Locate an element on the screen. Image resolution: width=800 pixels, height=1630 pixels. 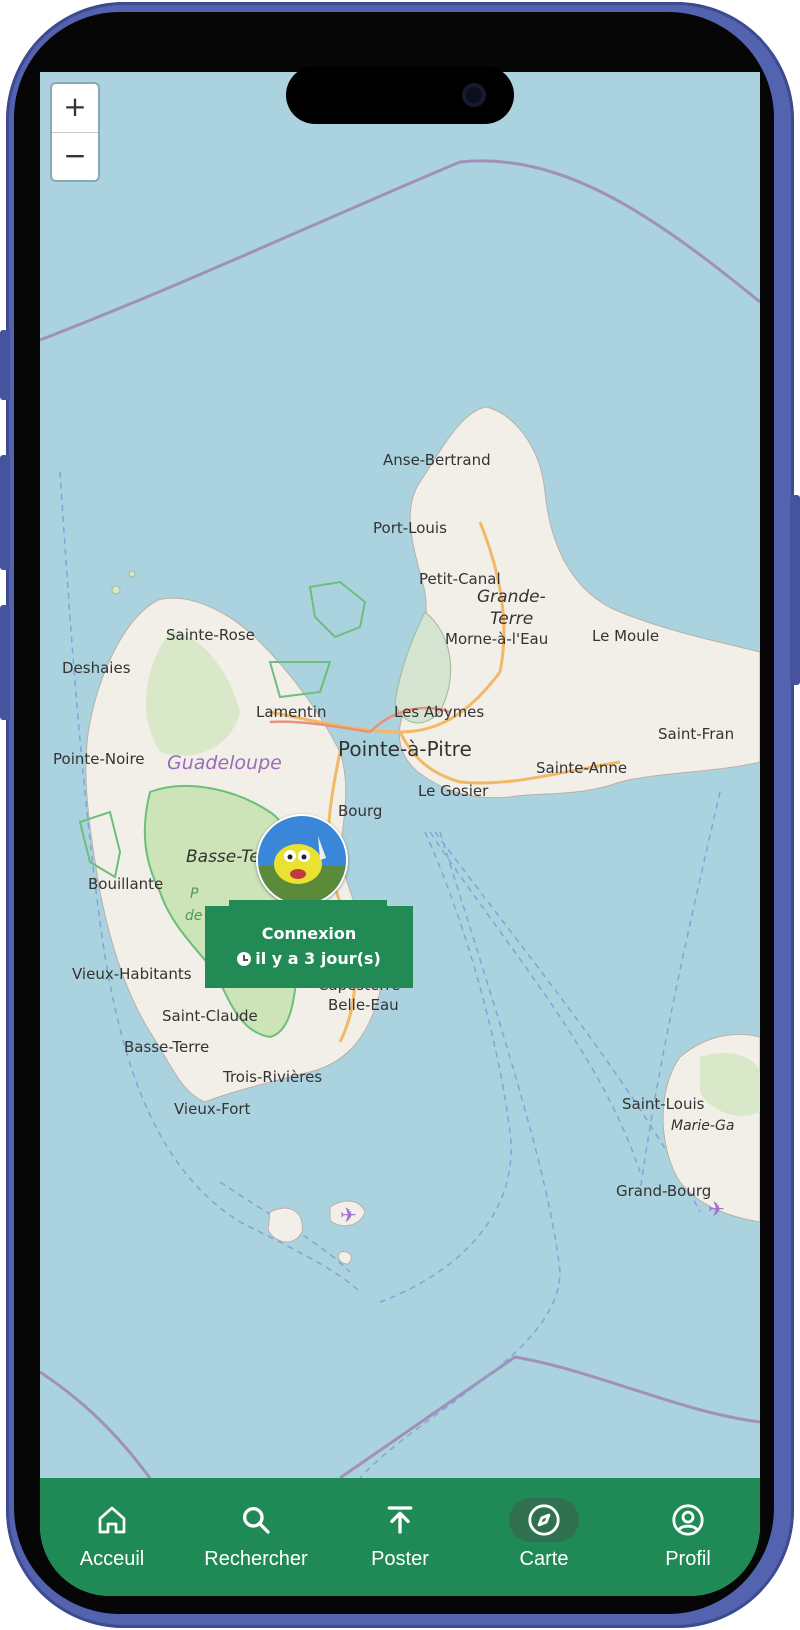
user-avatar-marker is located at coordinates (302, 860).